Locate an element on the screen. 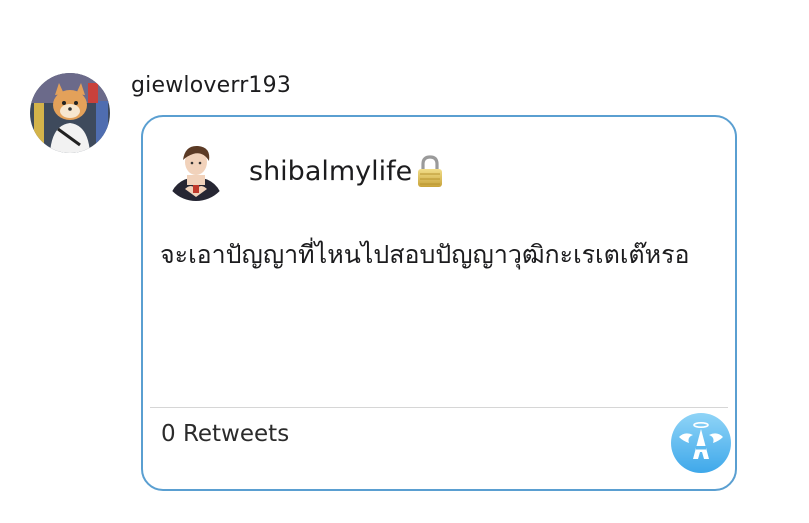 The height and width of the screenshot is (523, 809). inner-username-row: shibalmylife is located at coordinates (347, 171).